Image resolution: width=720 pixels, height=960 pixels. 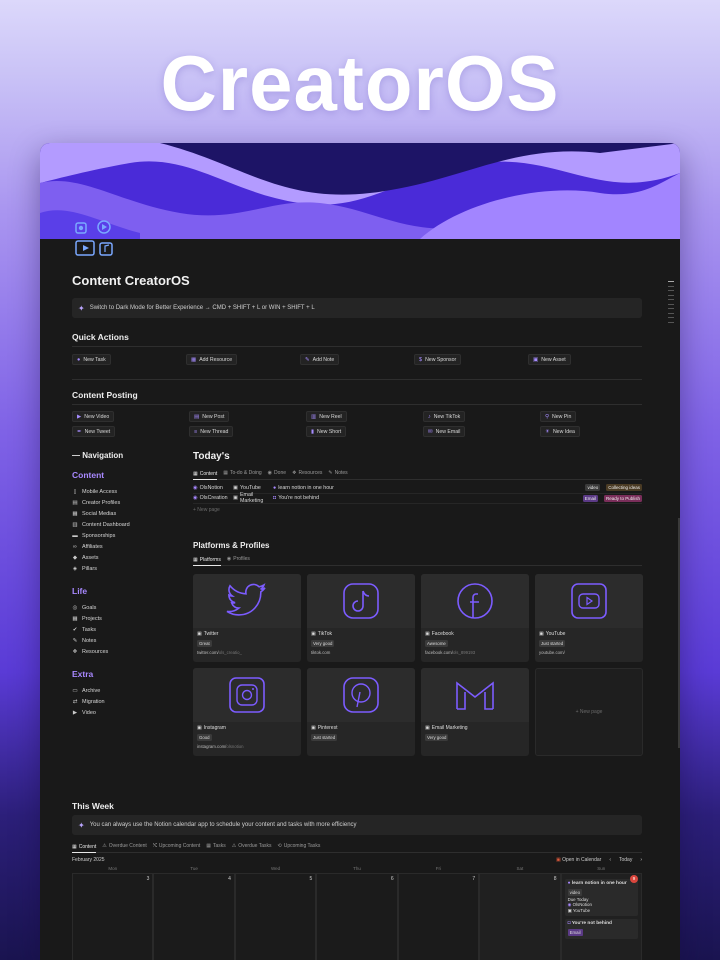 I want to click on tab-upcoming-tasks: ⟲ Upcoming Tasks, so click(x=299, y=846).